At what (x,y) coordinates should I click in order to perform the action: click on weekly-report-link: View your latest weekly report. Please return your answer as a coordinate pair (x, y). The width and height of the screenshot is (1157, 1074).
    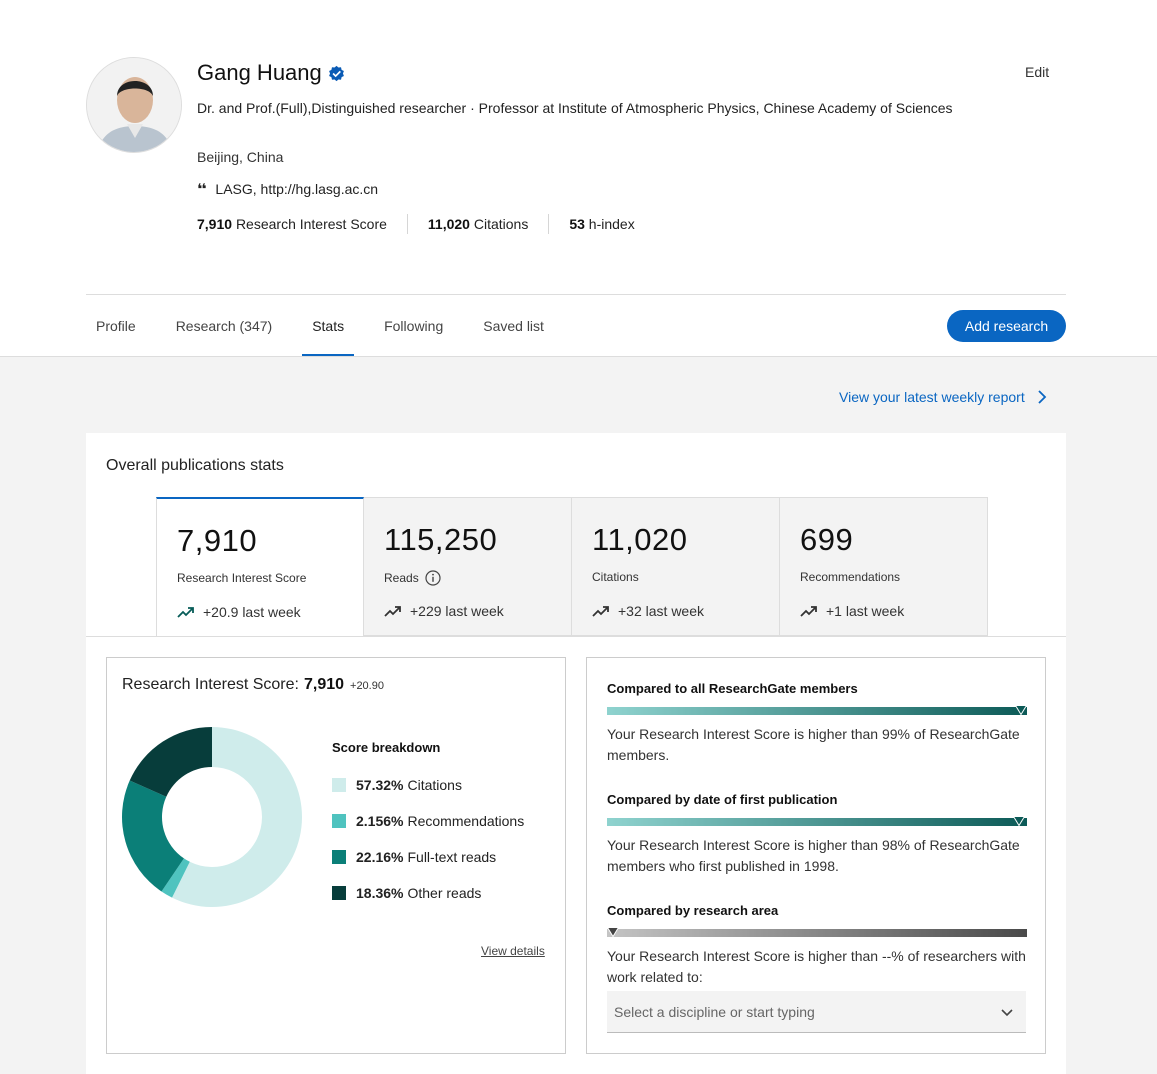
    Looking at the image, I should click on (943, 397).